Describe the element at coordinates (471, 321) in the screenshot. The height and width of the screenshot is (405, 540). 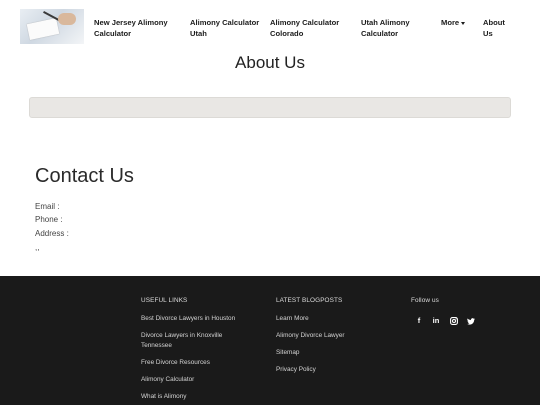
I see `twitter-icon` at that location.